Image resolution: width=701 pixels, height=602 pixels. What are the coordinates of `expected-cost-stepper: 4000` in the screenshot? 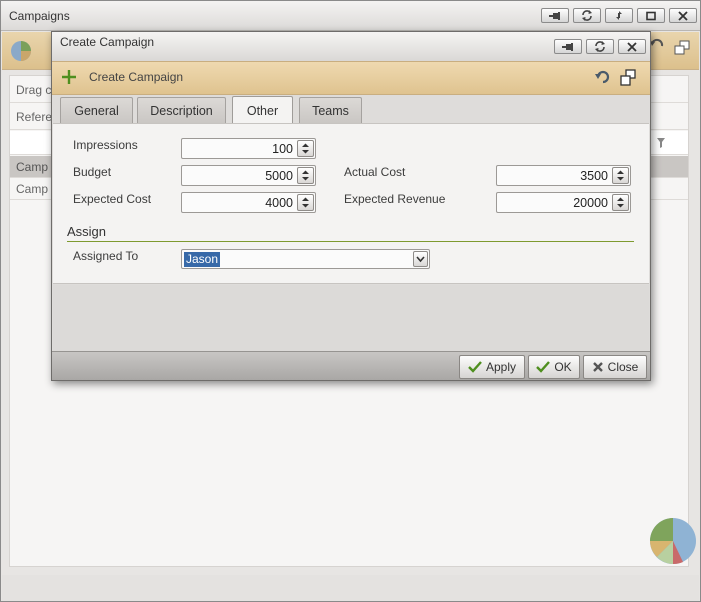 It's located at (248, 202).